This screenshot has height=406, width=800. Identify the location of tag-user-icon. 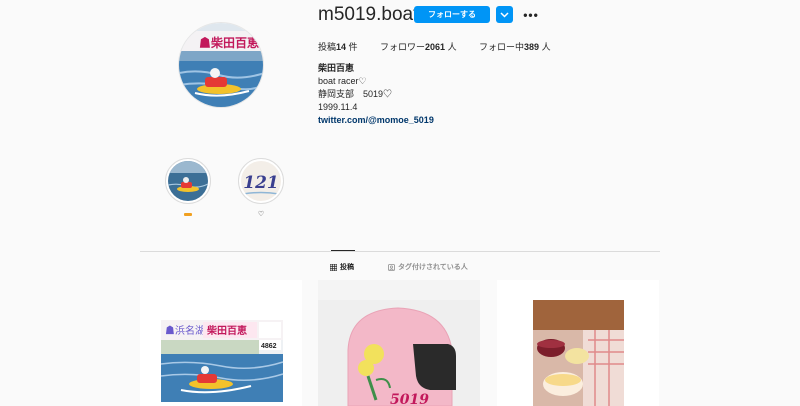
(391, 267).